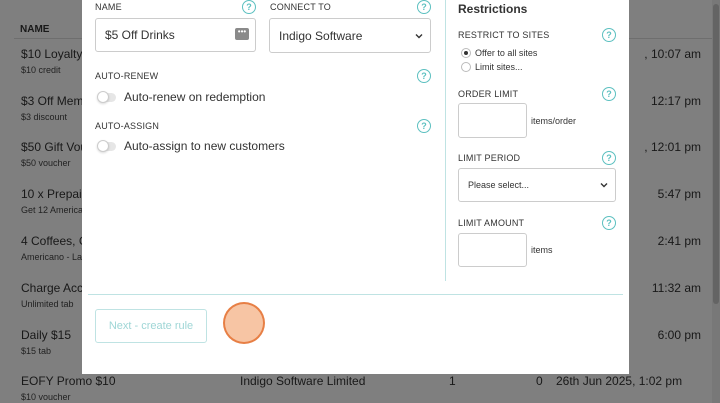 Image resolution: width=720 pixels, height=403 pixels. What do you see at coordinates (492, 120) in the screenshot?
I see `order-limit-input` at bounding box center [492, 120].